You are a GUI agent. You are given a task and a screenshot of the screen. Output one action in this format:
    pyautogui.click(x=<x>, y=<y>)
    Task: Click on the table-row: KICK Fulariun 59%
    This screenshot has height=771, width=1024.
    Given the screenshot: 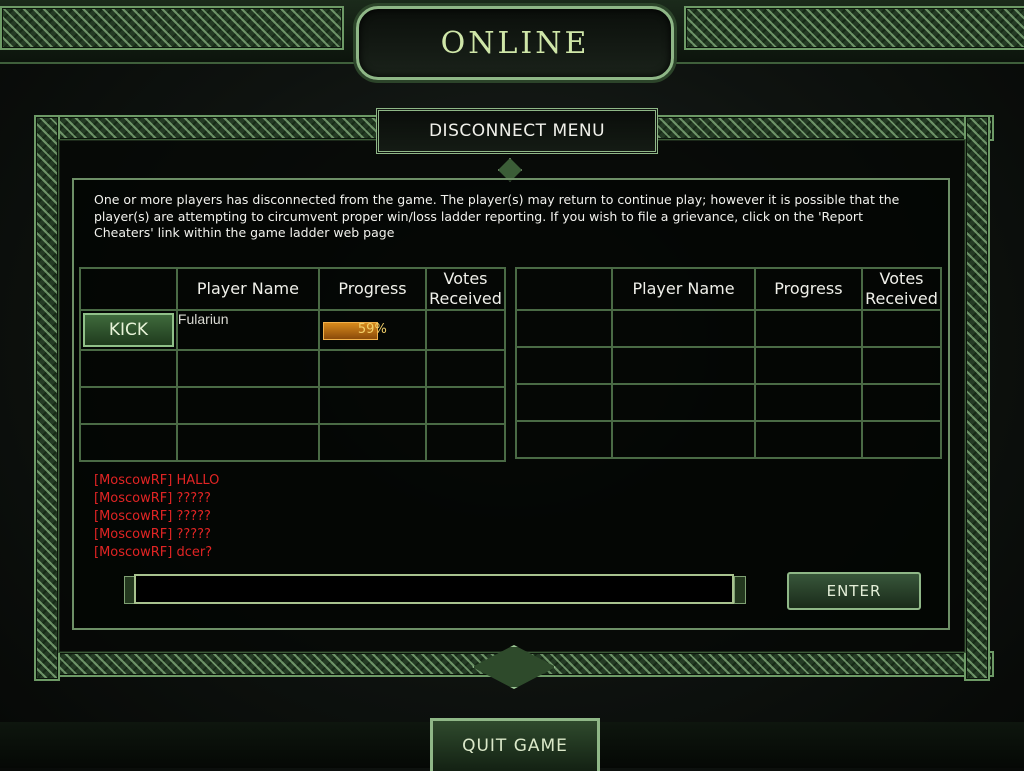 What is the action you would take?
    pyautogui.click(x=292, y=330)
    